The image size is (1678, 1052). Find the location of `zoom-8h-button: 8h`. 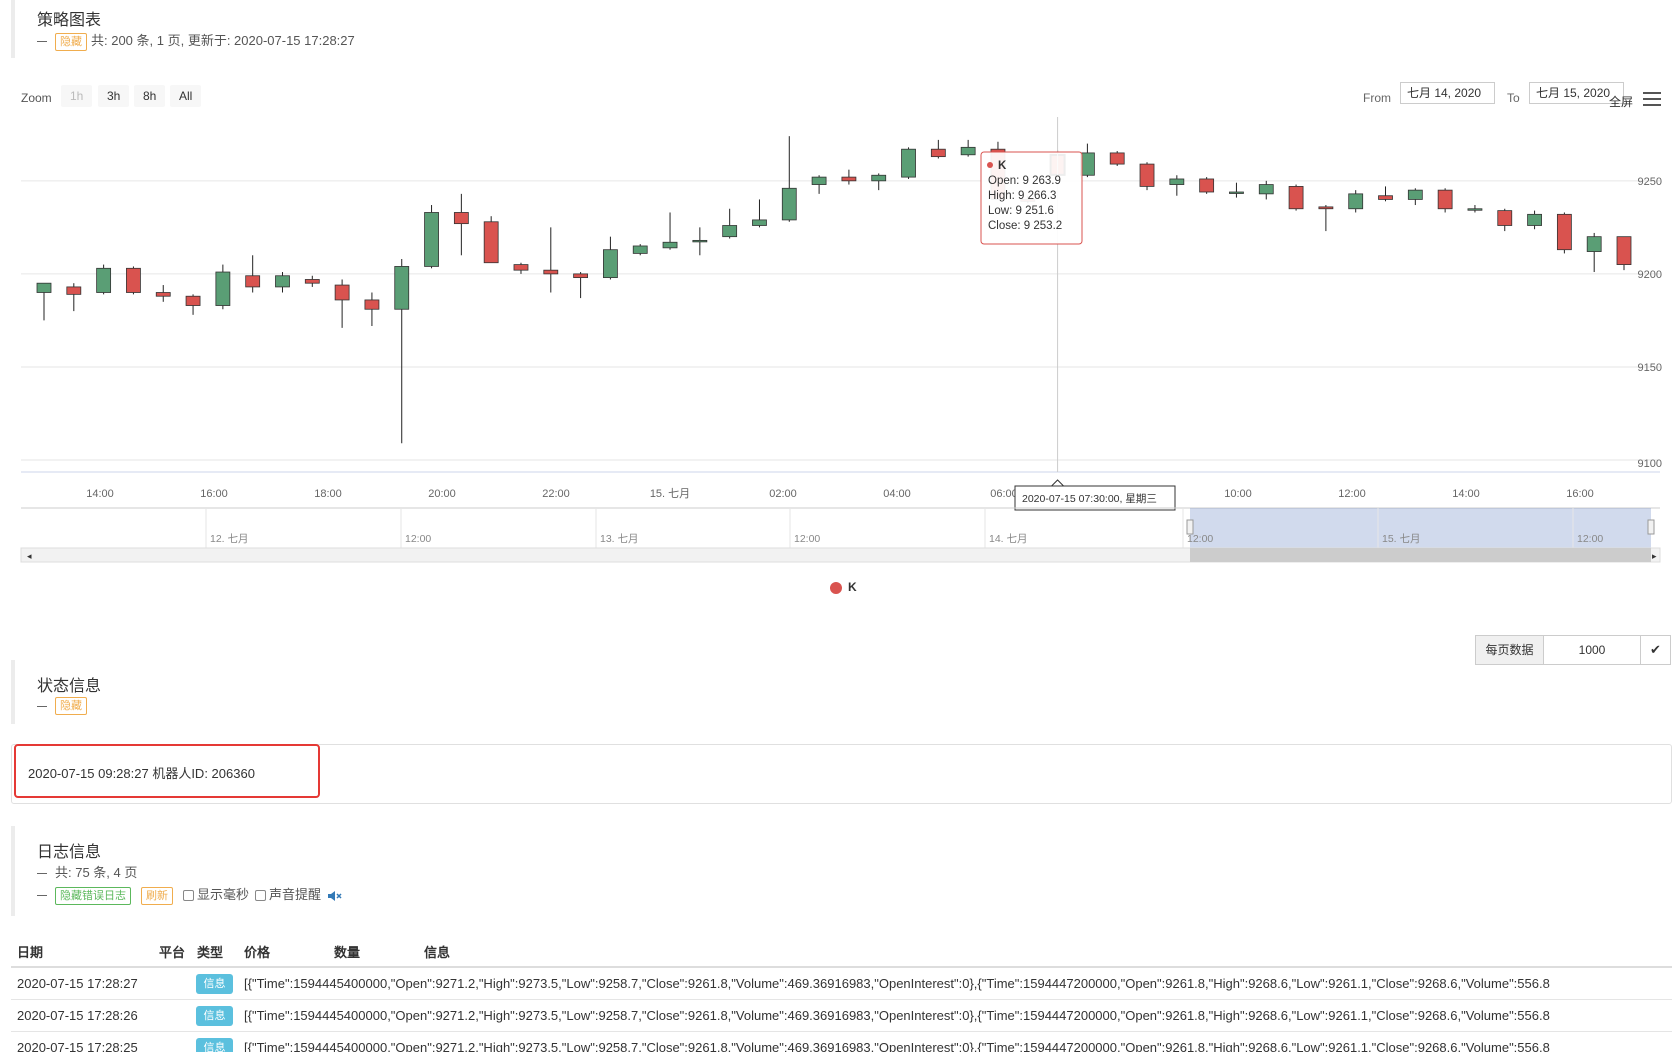

zoom-8h-button: 8h is located at coordinates (150, 96).